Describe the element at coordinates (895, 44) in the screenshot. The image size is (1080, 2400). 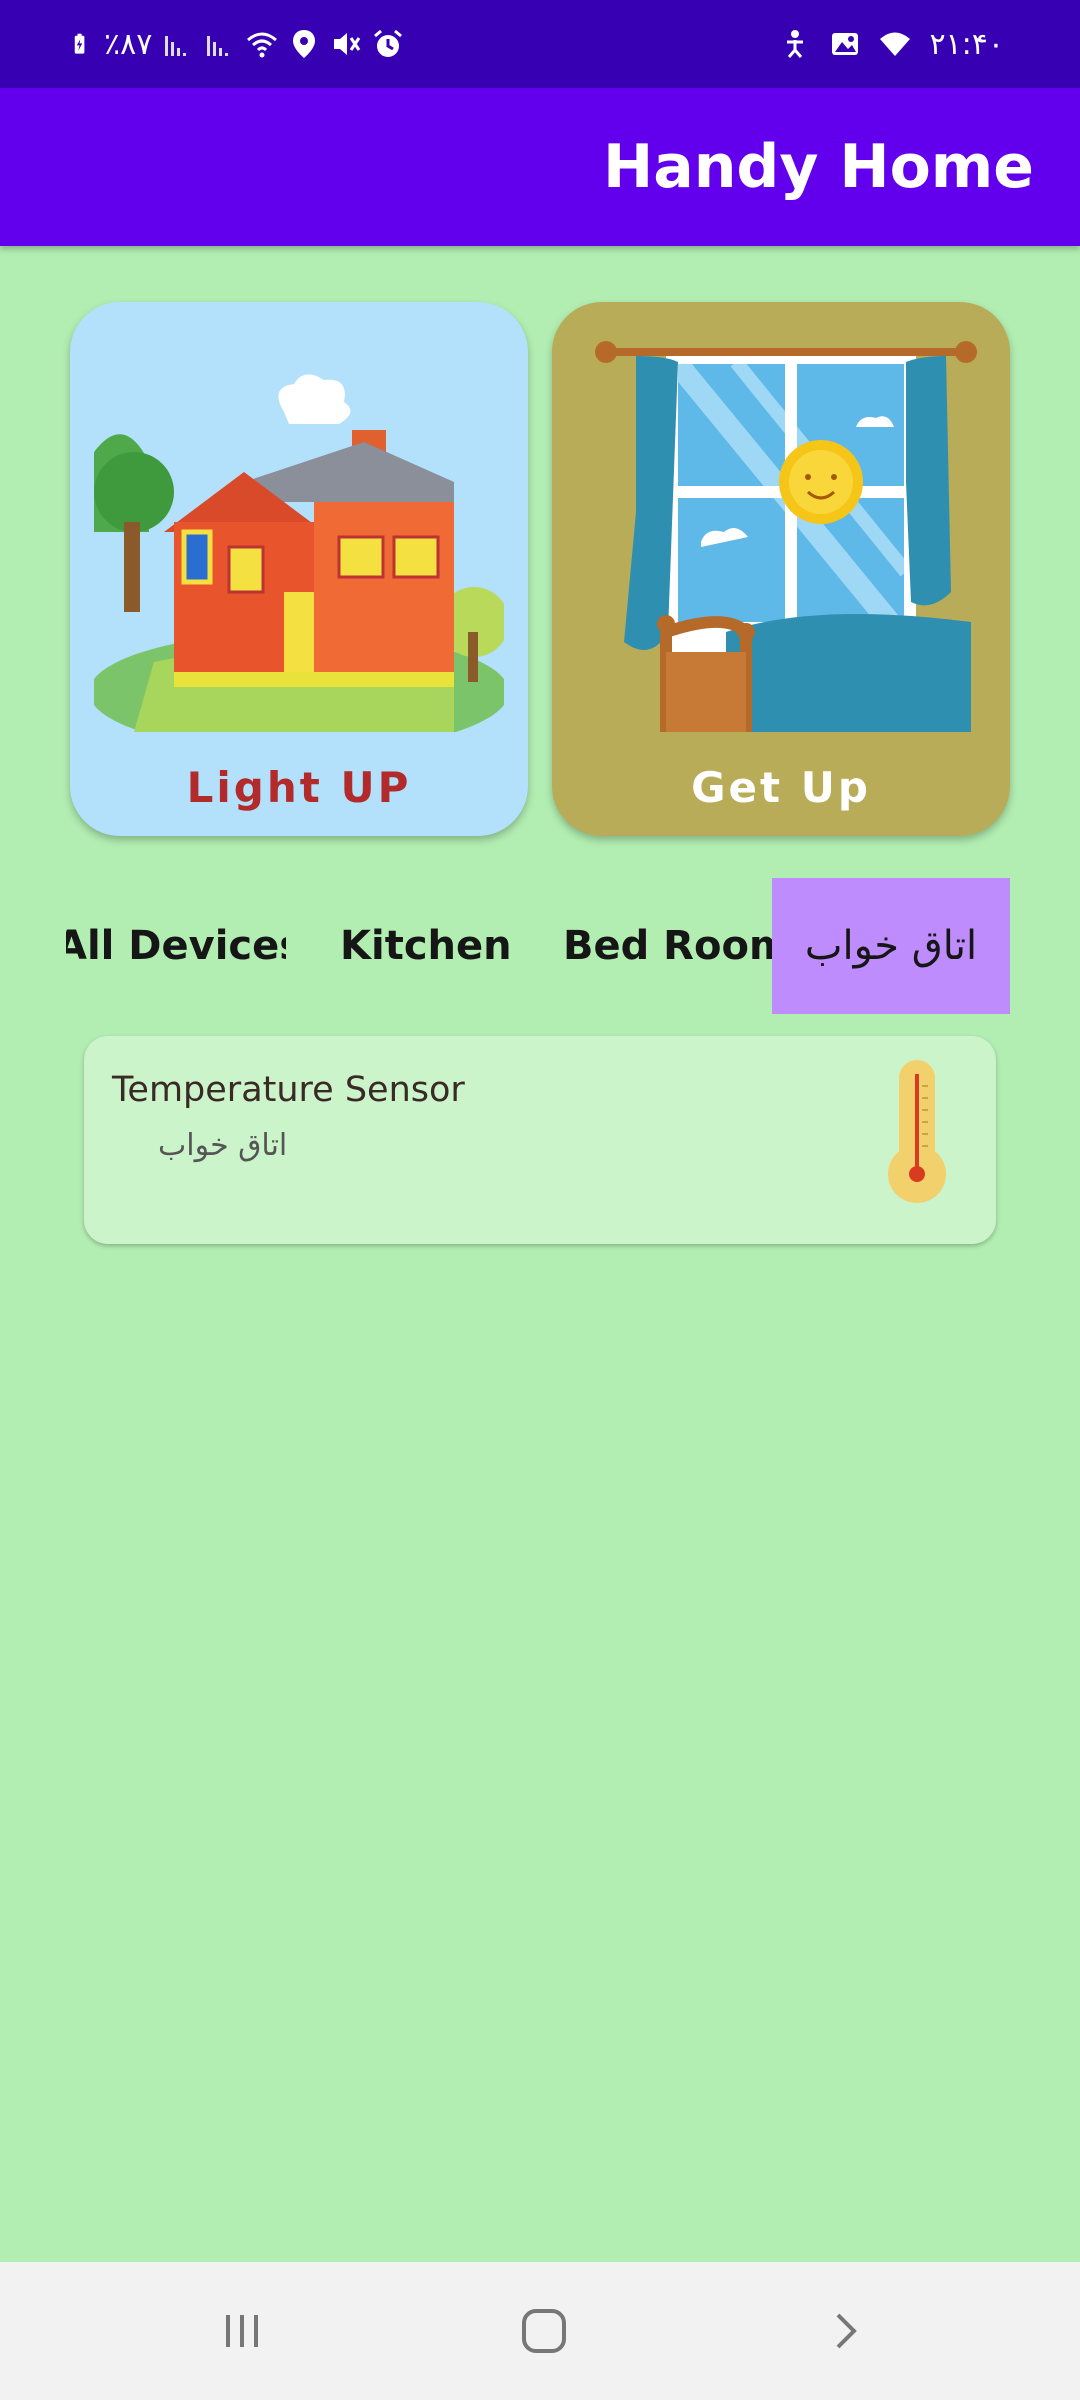
I see `wifi-full-icon` at that location.